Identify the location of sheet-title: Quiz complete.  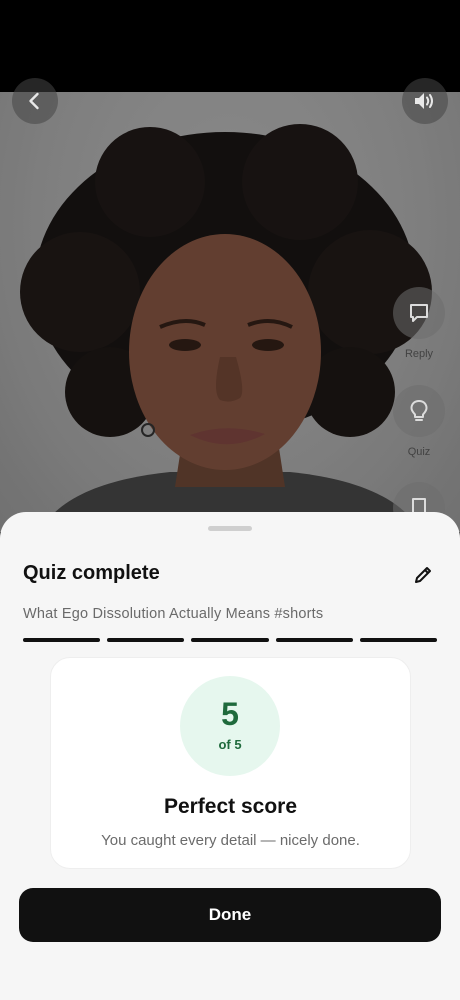
(91, 573).